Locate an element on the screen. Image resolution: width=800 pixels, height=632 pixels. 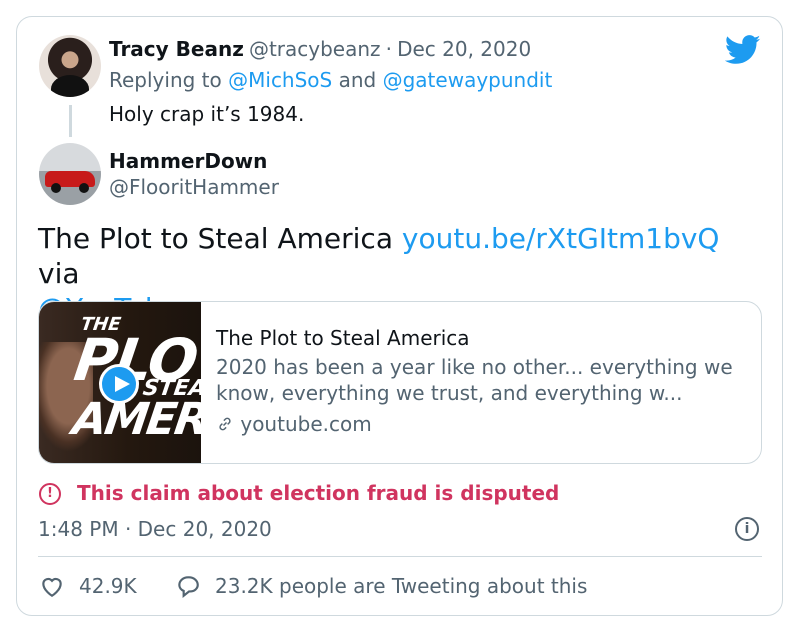
play-icon is located at coordinates (119, 384).